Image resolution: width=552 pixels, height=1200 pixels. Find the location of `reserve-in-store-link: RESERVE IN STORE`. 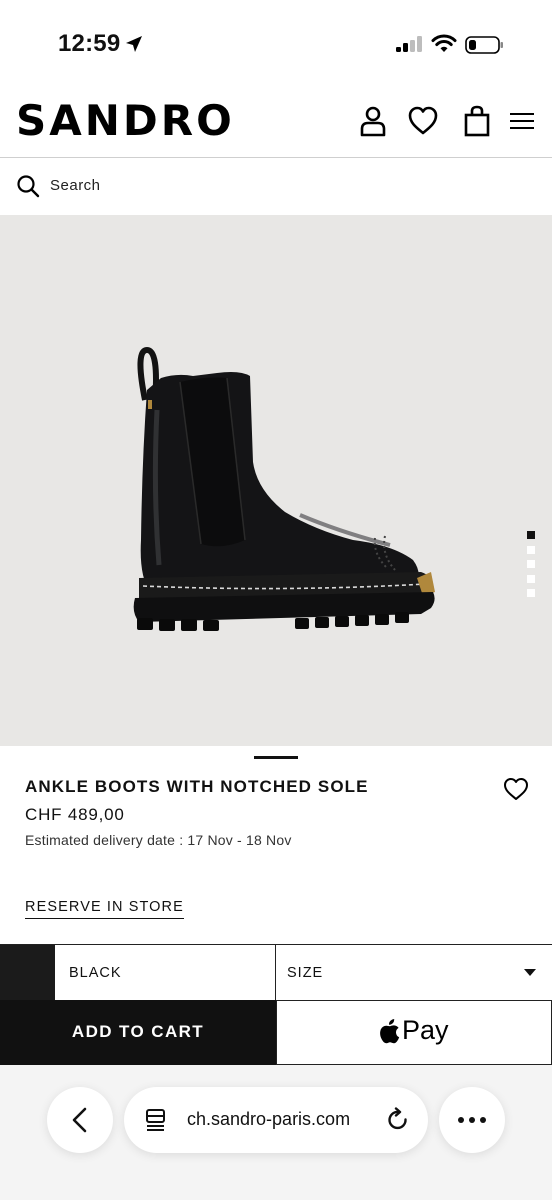

reserve-in-store-link: RESERVE IN STORE is located at coordinates (104, 909).